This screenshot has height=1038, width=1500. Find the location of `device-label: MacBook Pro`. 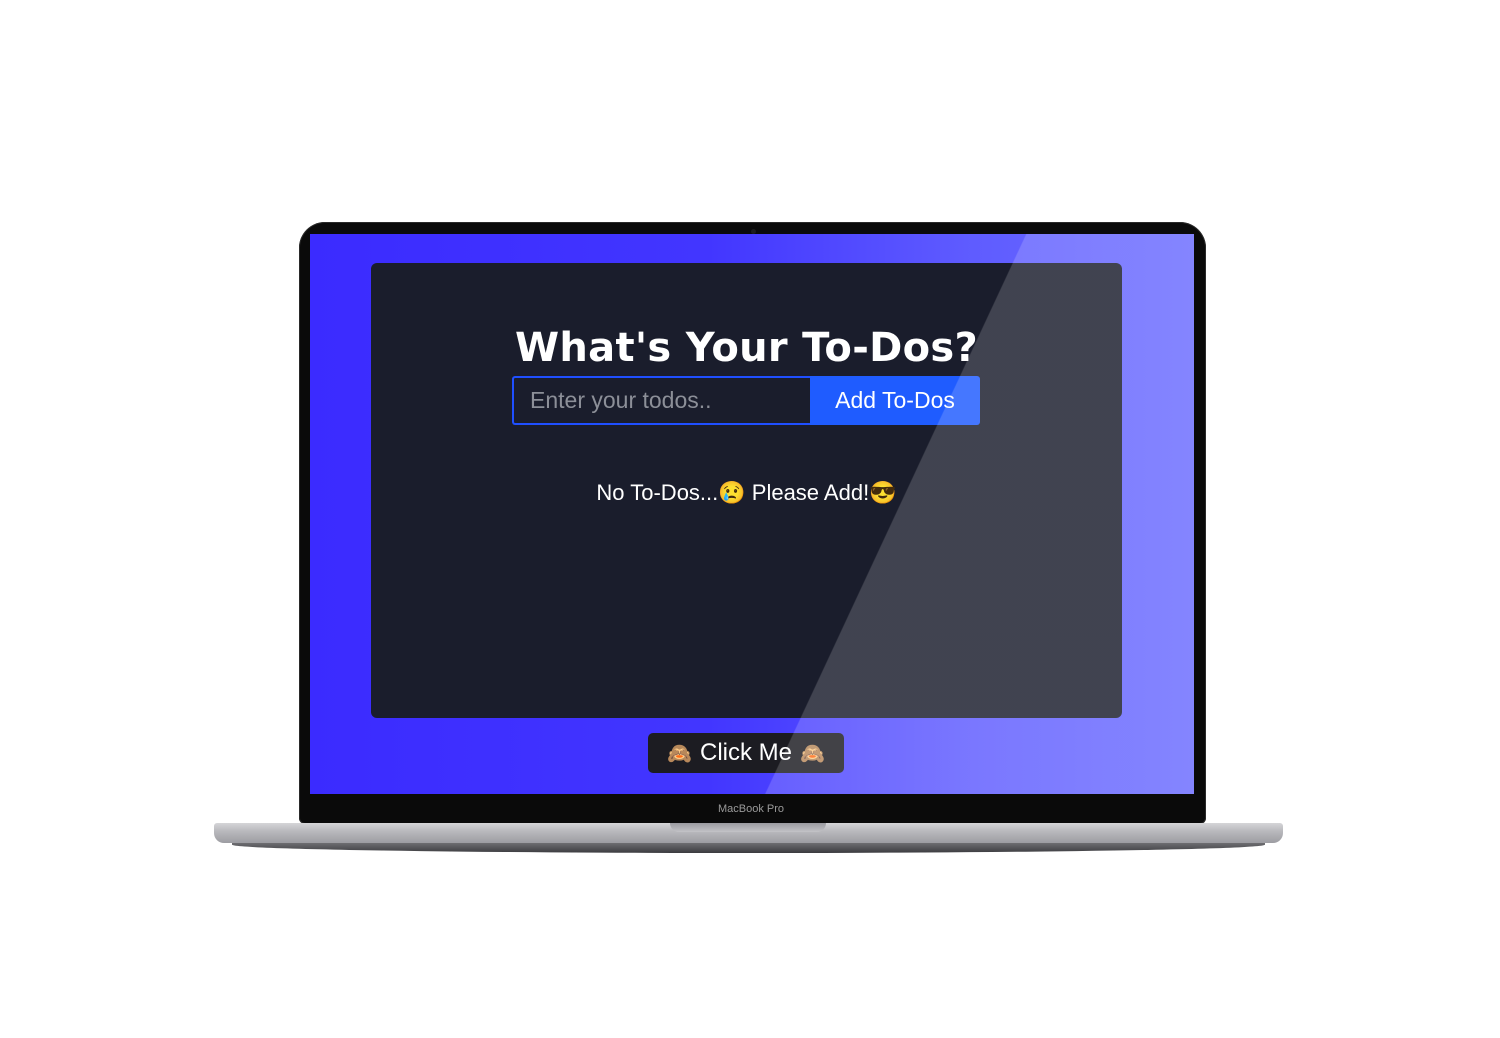

device-label: MacBook Pro is located at coordinates (751, 809).